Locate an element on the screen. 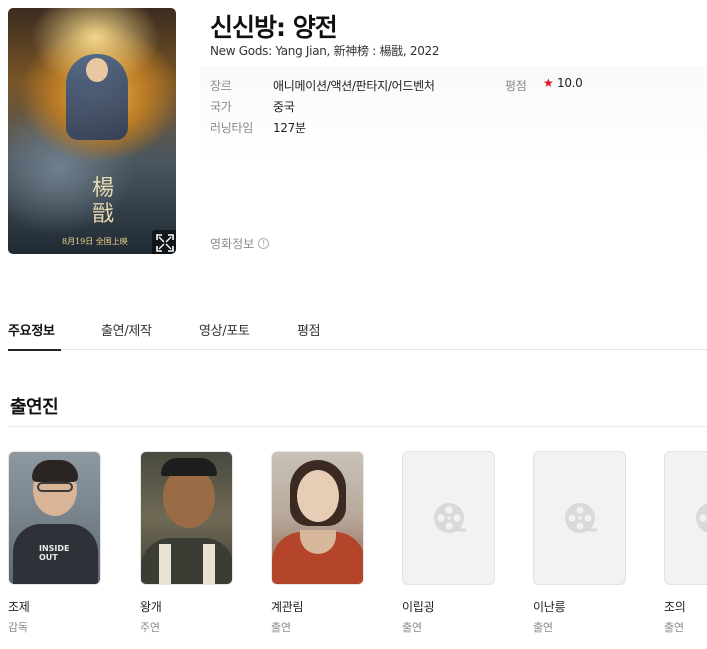  photo-glasses is located at coordinates (55, 487).